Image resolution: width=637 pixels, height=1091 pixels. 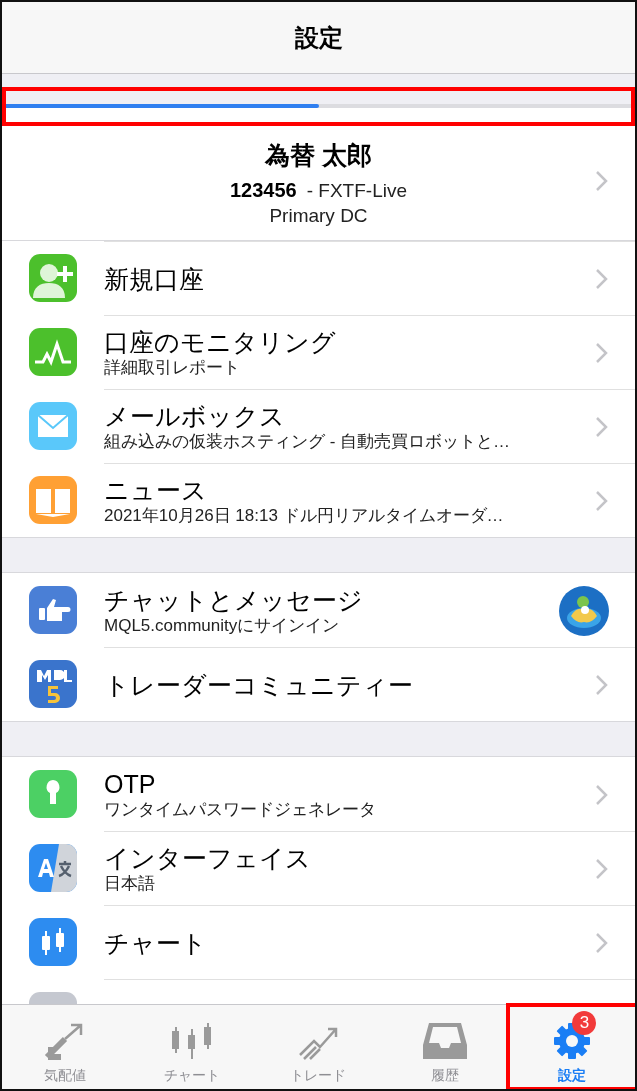 I want to click on menu-item: 新規口座, so click(x=318, y=278).